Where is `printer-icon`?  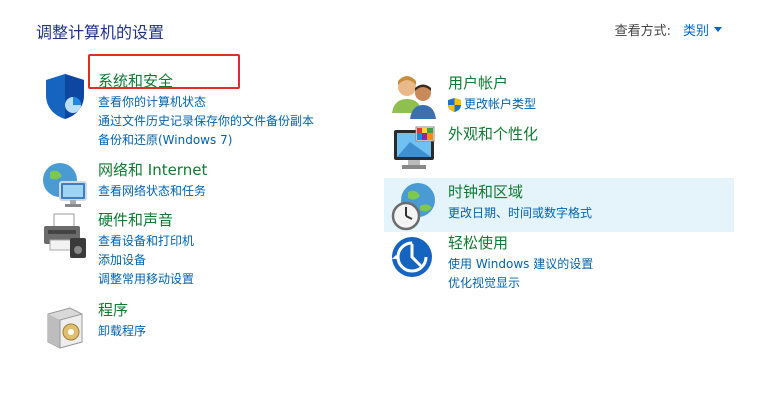
printer-icon is located at coordinates (65, 235).